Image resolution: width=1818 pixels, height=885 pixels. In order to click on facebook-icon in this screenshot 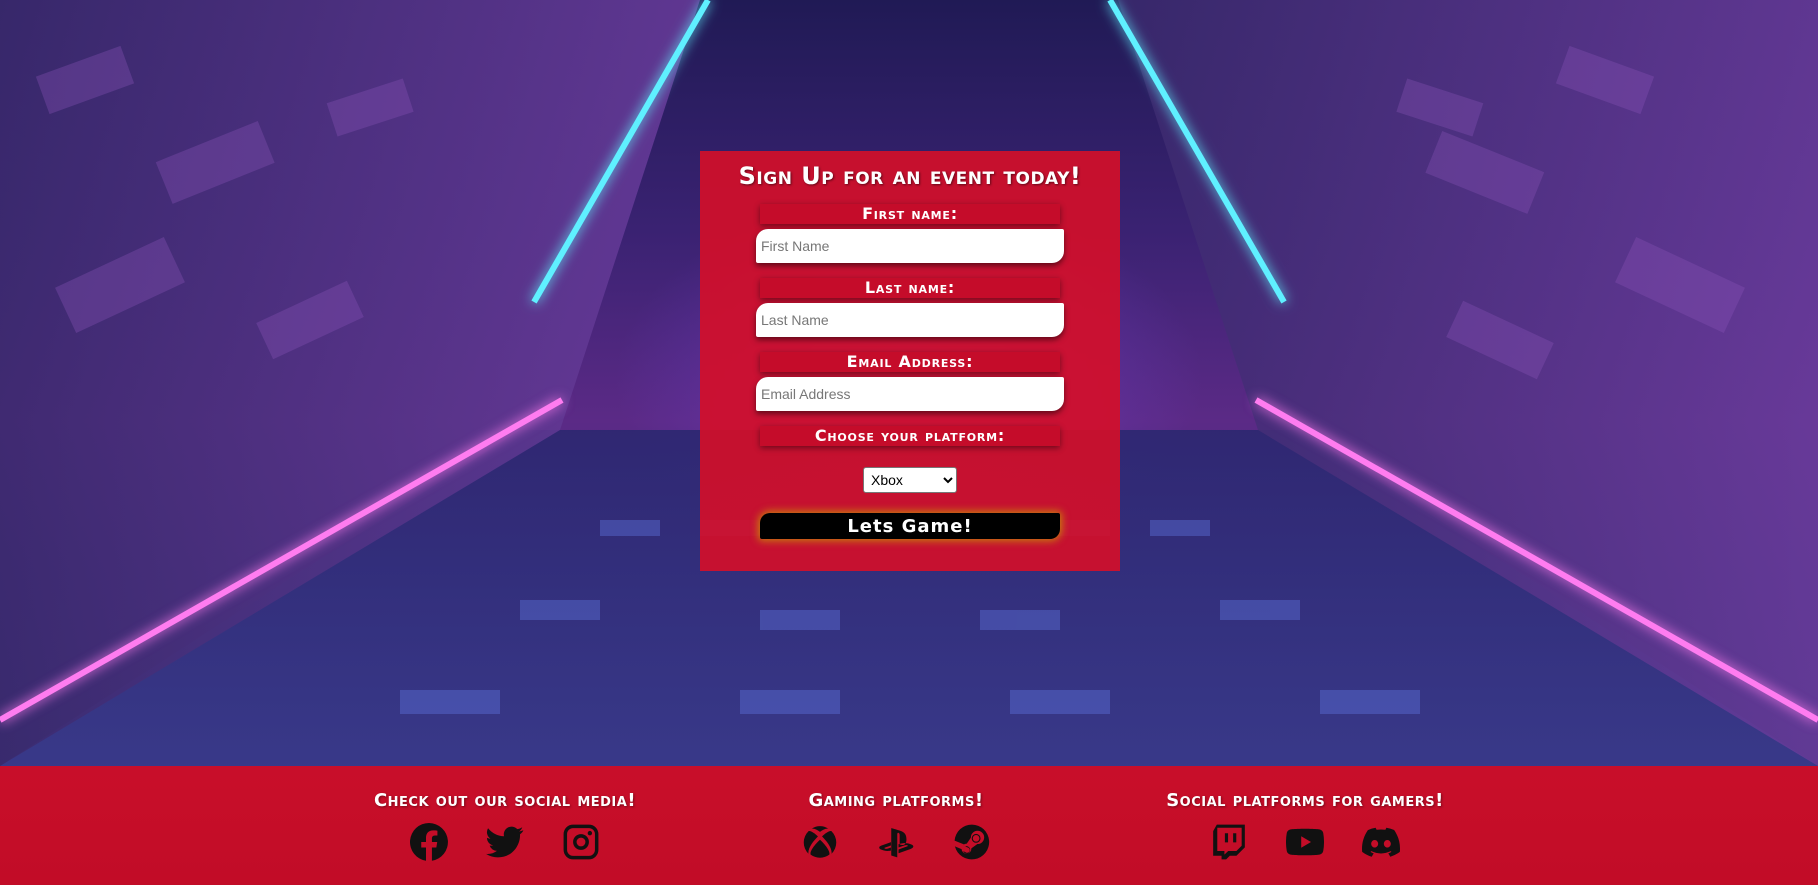, I will do `click(428, 842)`.